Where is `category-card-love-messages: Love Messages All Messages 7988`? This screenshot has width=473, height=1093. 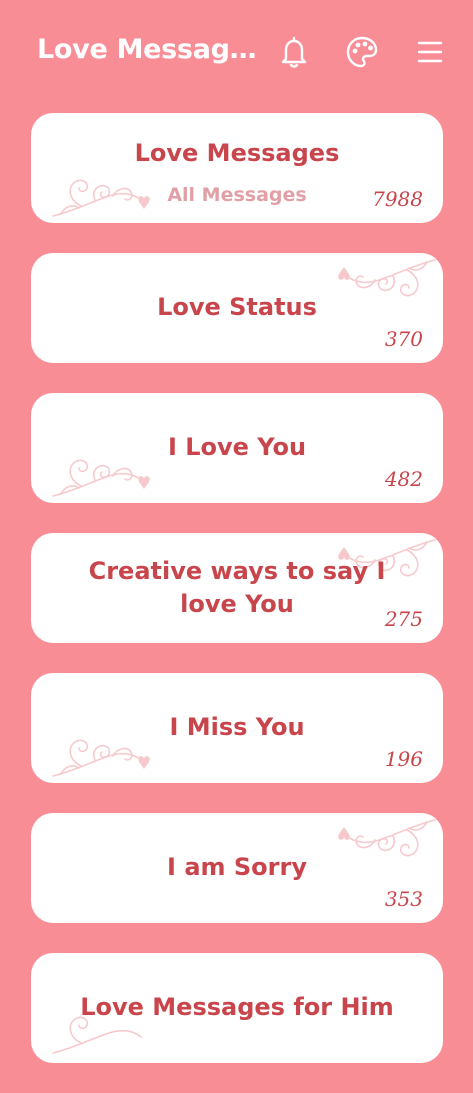 category-card-love-messages: Love Messages All Messages 7988 is located at coordinates (237, 168).